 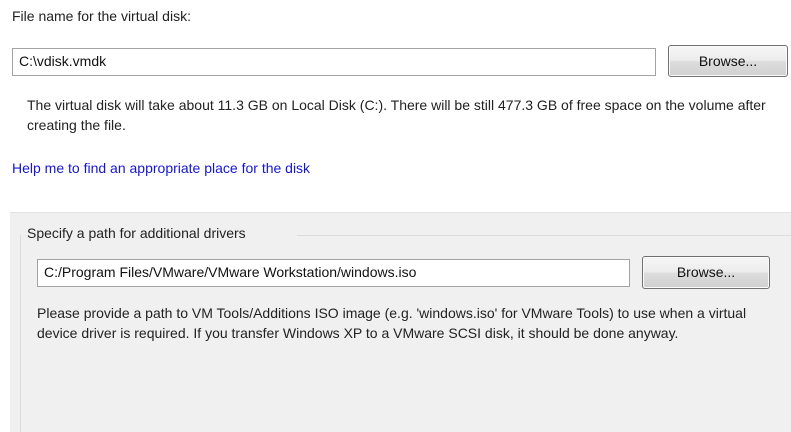 What do you see at coordinates (136, 233) in the screenshot?
I see `additional-drivers-group-title: Specify a path for additional drivers` at bounding box center [136, 233].